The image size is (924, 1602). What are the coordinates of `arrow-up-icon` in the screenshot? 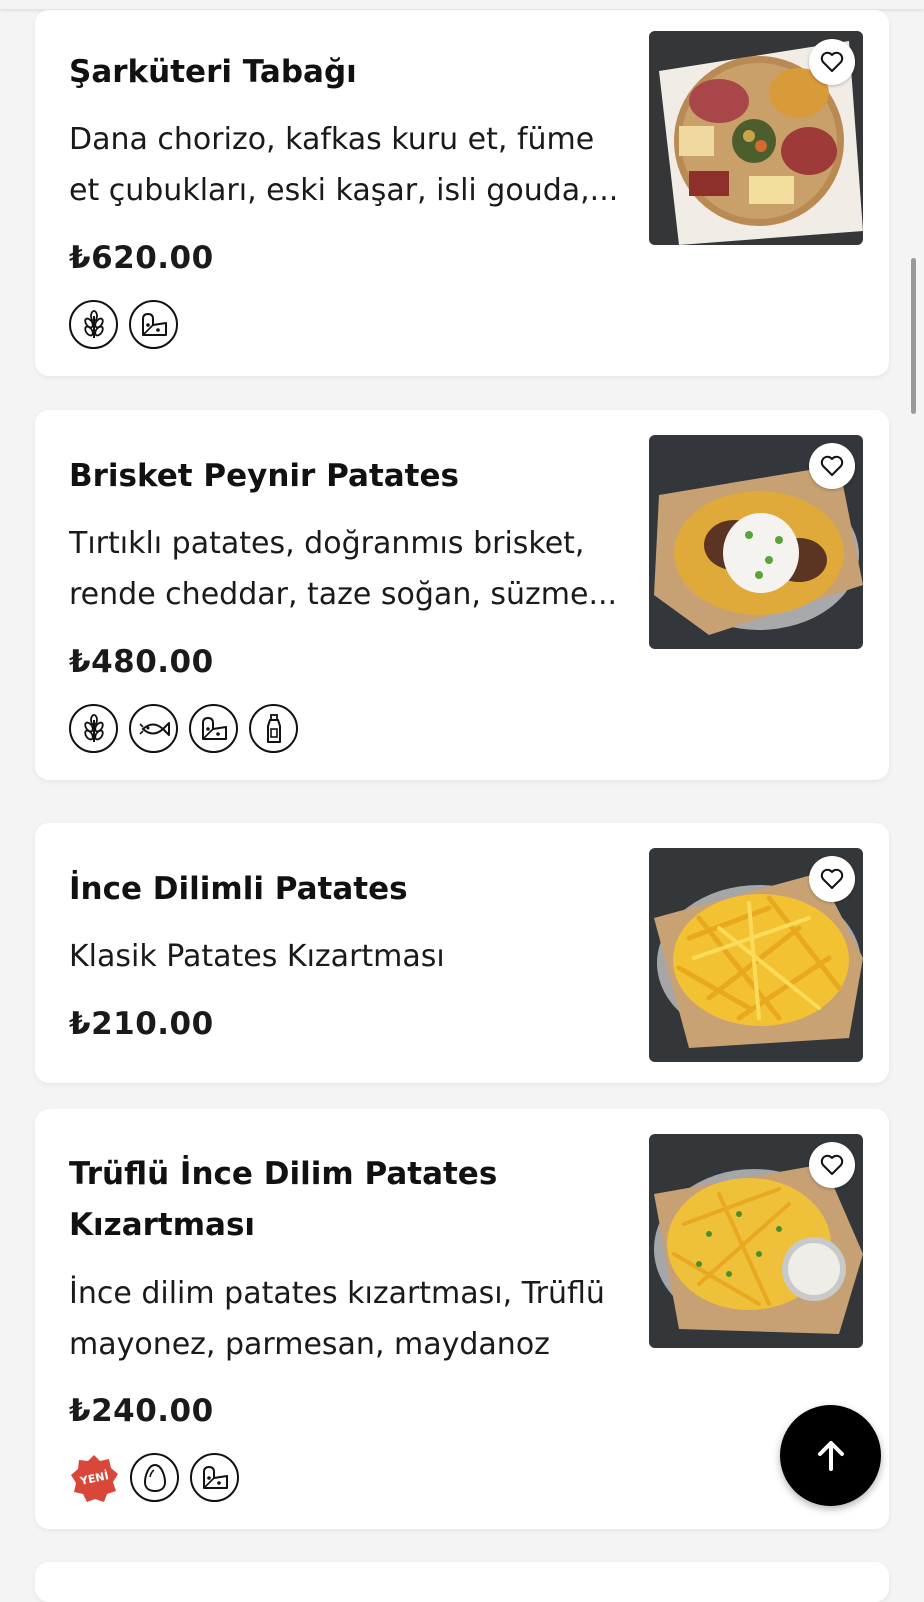 It's located at (830, 1455).